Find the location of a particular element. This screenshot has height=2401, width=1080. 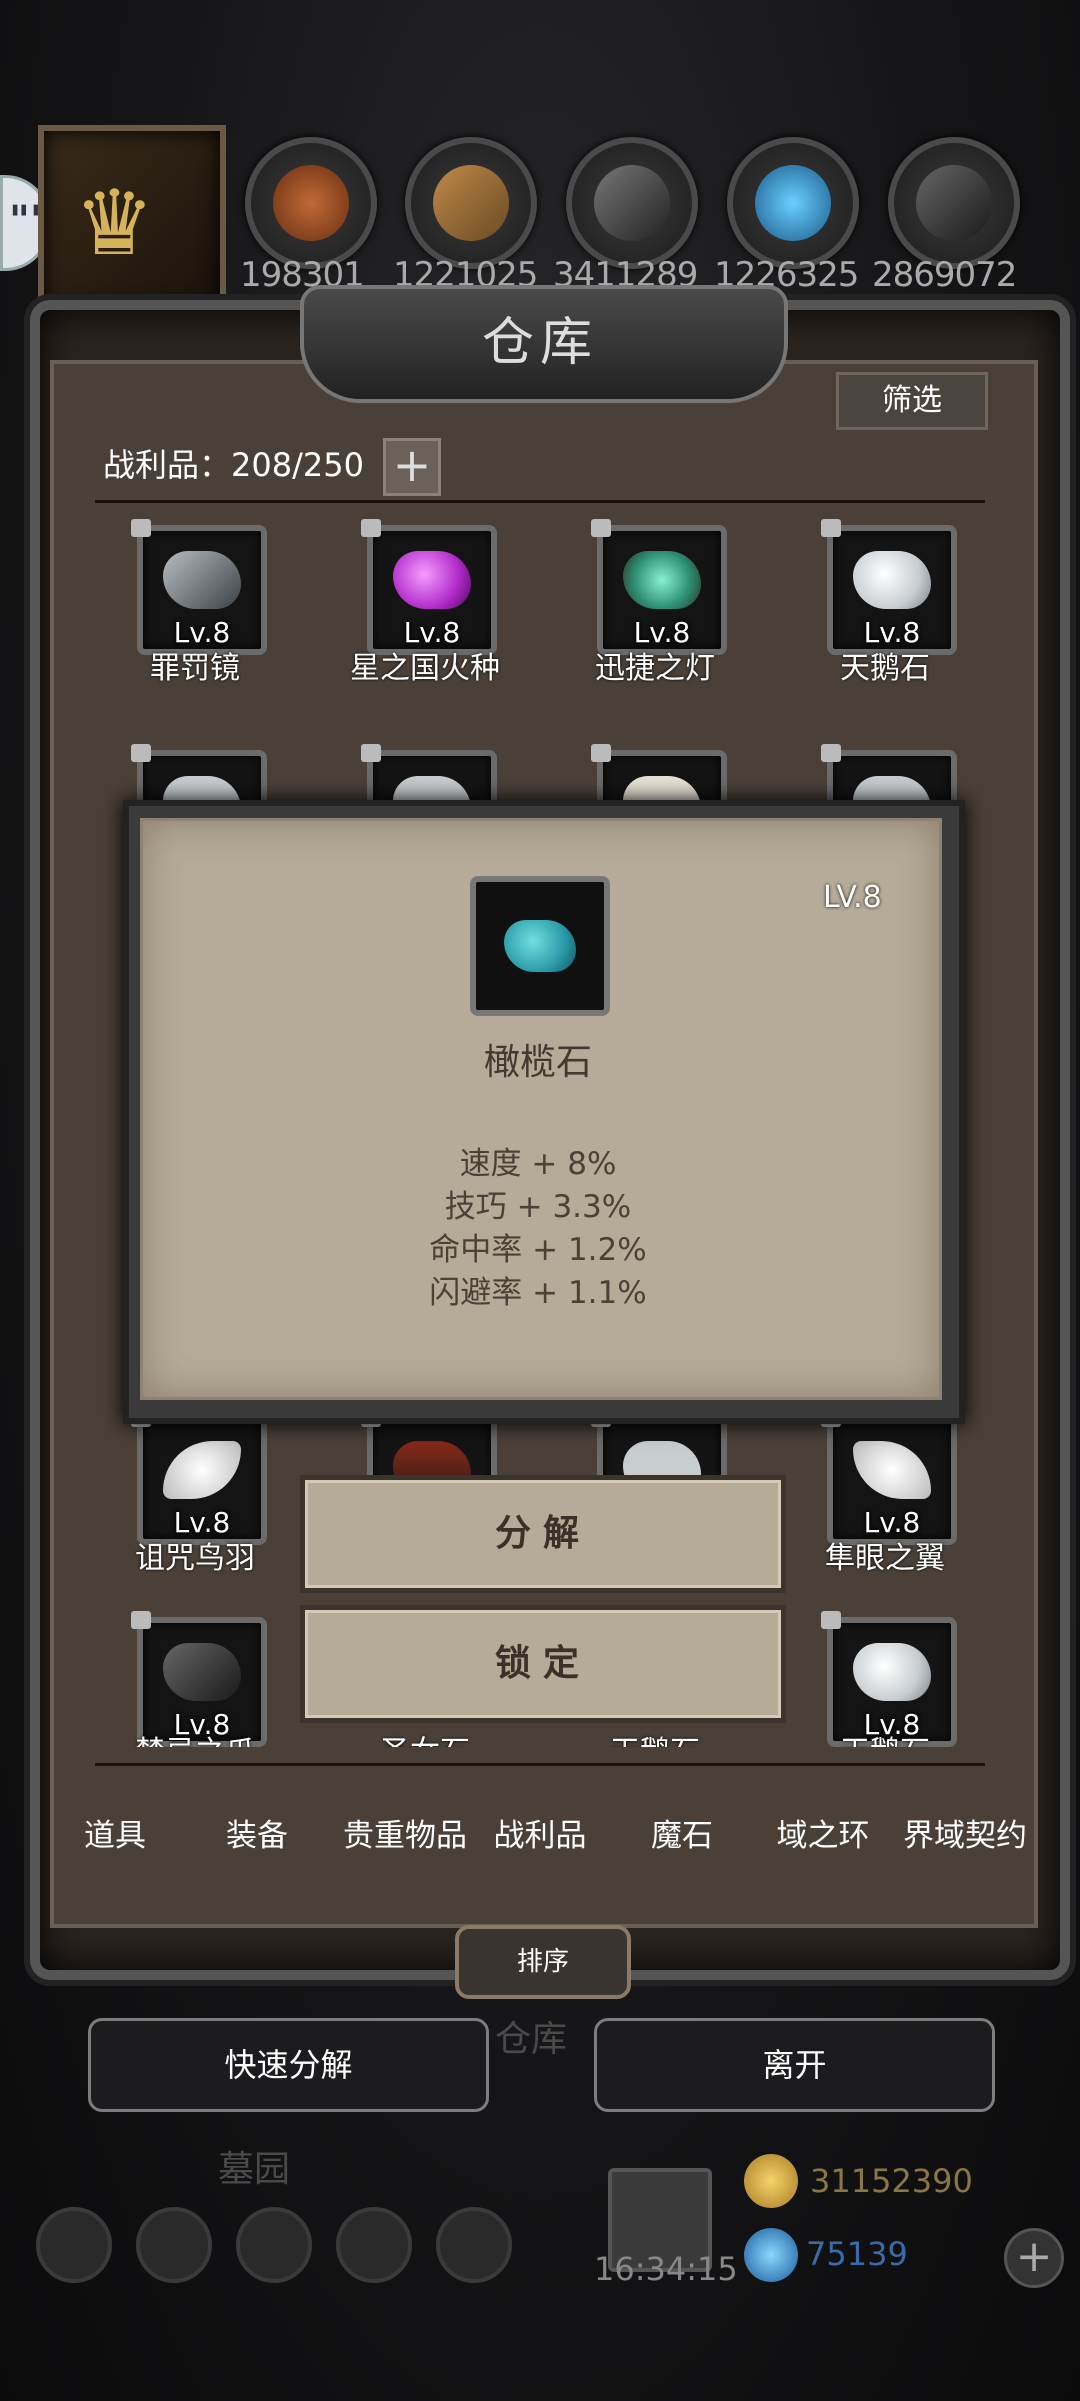

loot-capacity-label: 战利品：208/250 is located at coordinates (233, 465).